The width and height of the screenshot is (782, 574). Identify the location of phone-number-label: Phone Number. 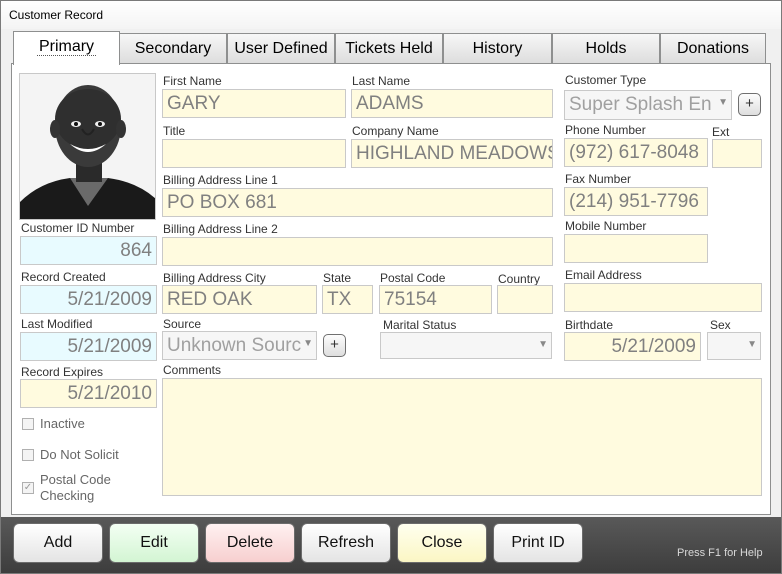
(605, 130).